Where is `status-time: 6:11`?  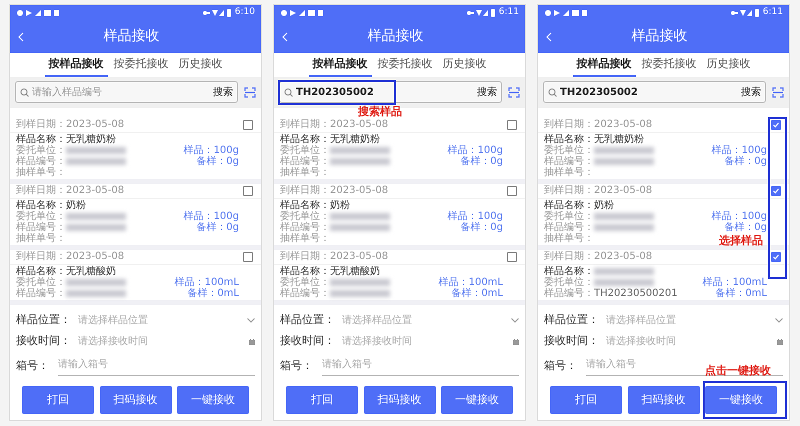
status-time: 6:11 is located at coordinates (508, 12).